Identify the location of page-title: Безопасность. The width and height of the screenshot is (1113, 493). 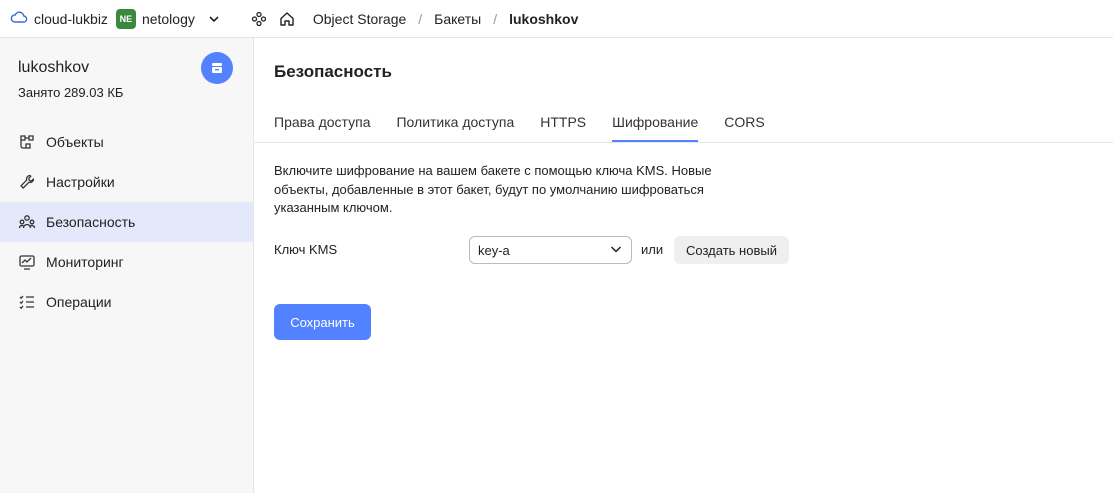
(333, 71).